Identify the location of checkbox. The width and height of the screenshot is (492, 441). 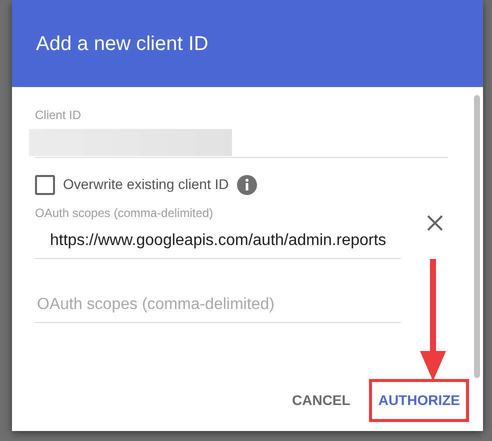
(45, 184).